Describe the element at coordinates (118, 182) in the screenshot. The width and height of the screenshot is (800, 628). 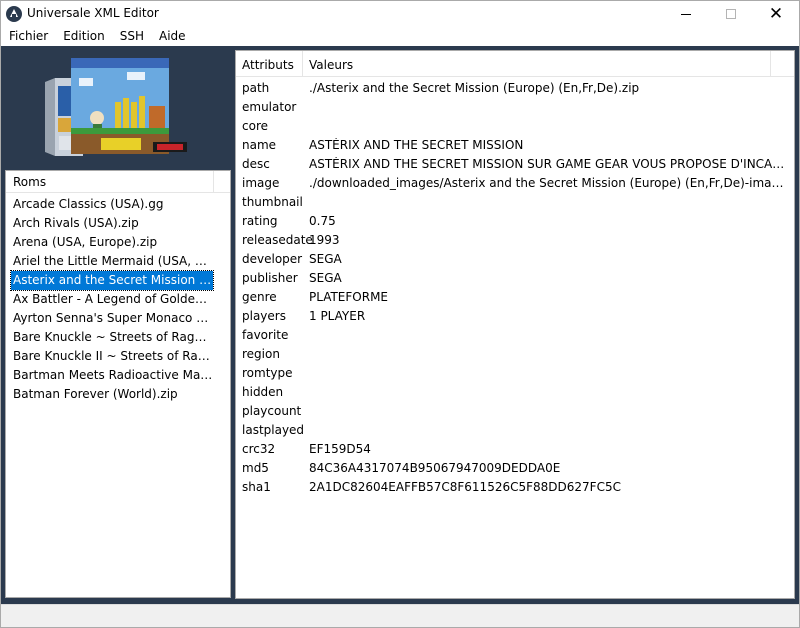
I see `roms-list-header: Roms` at that location.